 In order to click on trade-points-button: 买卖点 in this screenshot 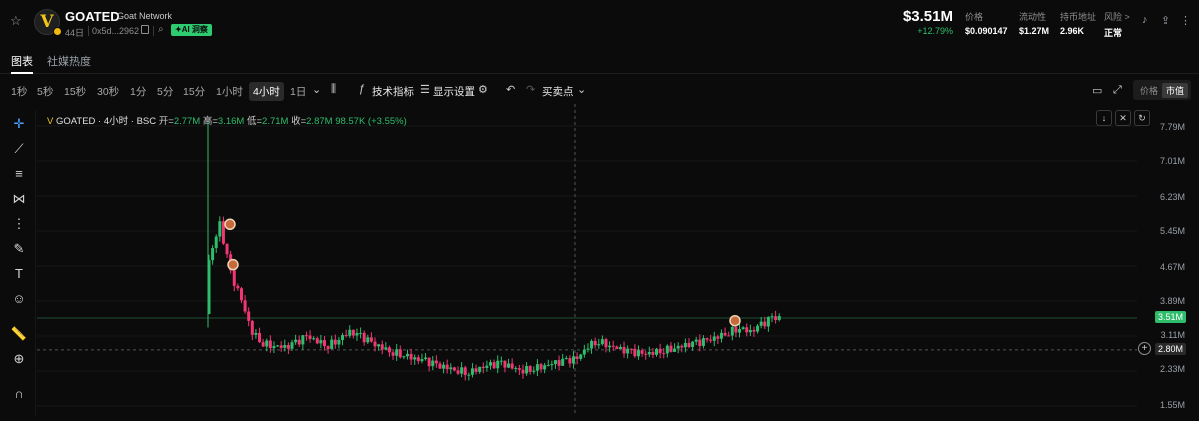, I will do `click(558, 91)`.